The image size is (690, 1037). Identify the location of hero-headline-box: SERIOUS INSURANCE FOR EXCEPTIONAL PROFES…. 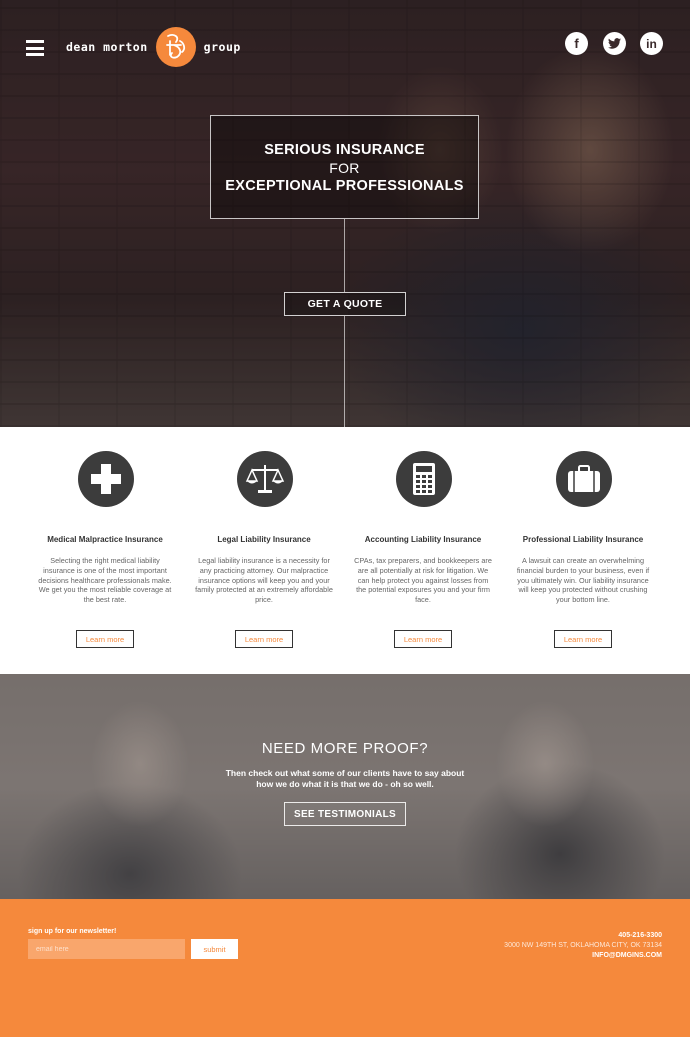
(344, 167).